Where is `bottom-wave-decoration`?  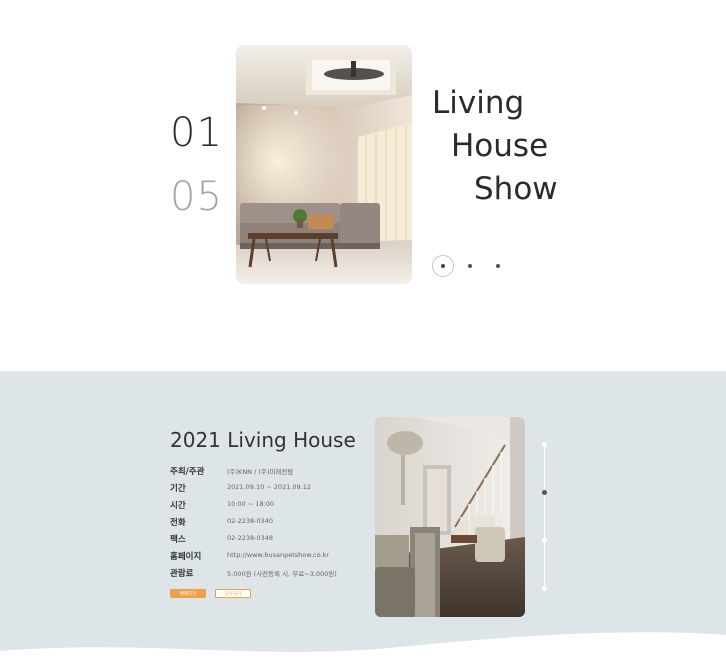 bottom-wave-decoration is located at coordinates (363, 649).